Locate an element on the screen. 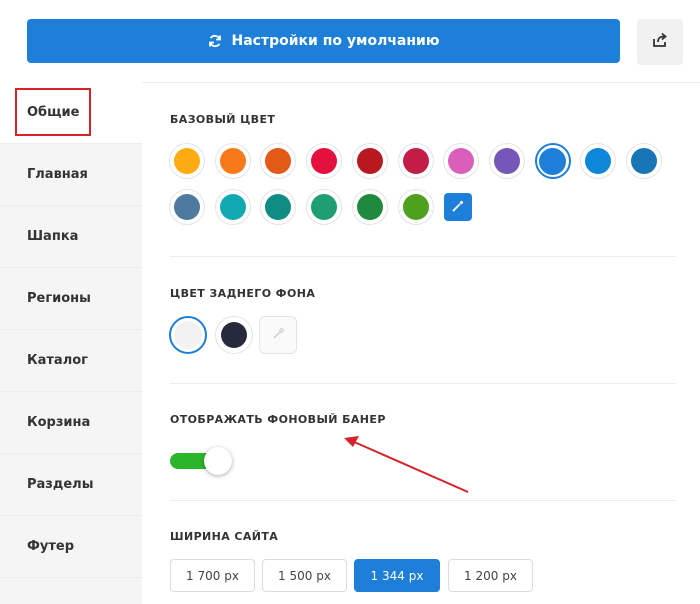  sidebar-item: Главная is located at coordinates (71, 175).